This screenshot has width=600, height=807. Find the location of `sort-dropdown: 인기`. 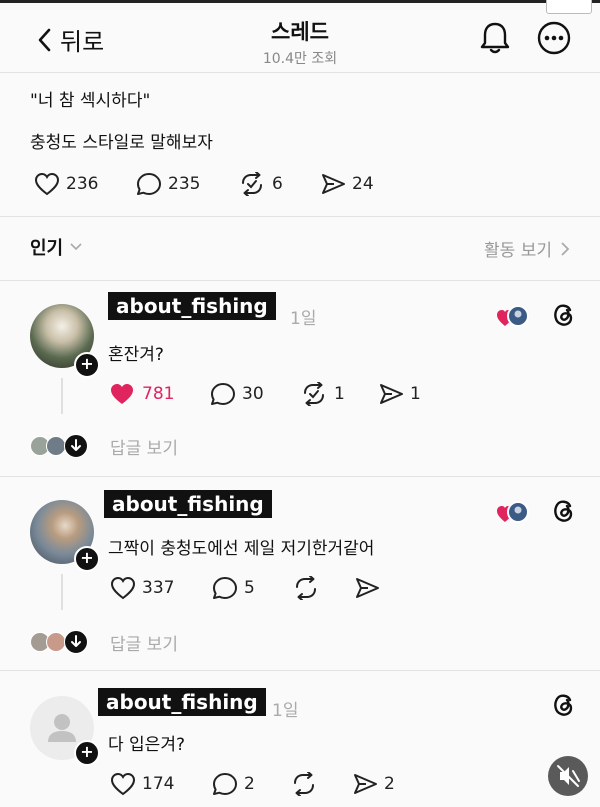

sort-dropdown: 인기 is located at coordinates (56, 247).